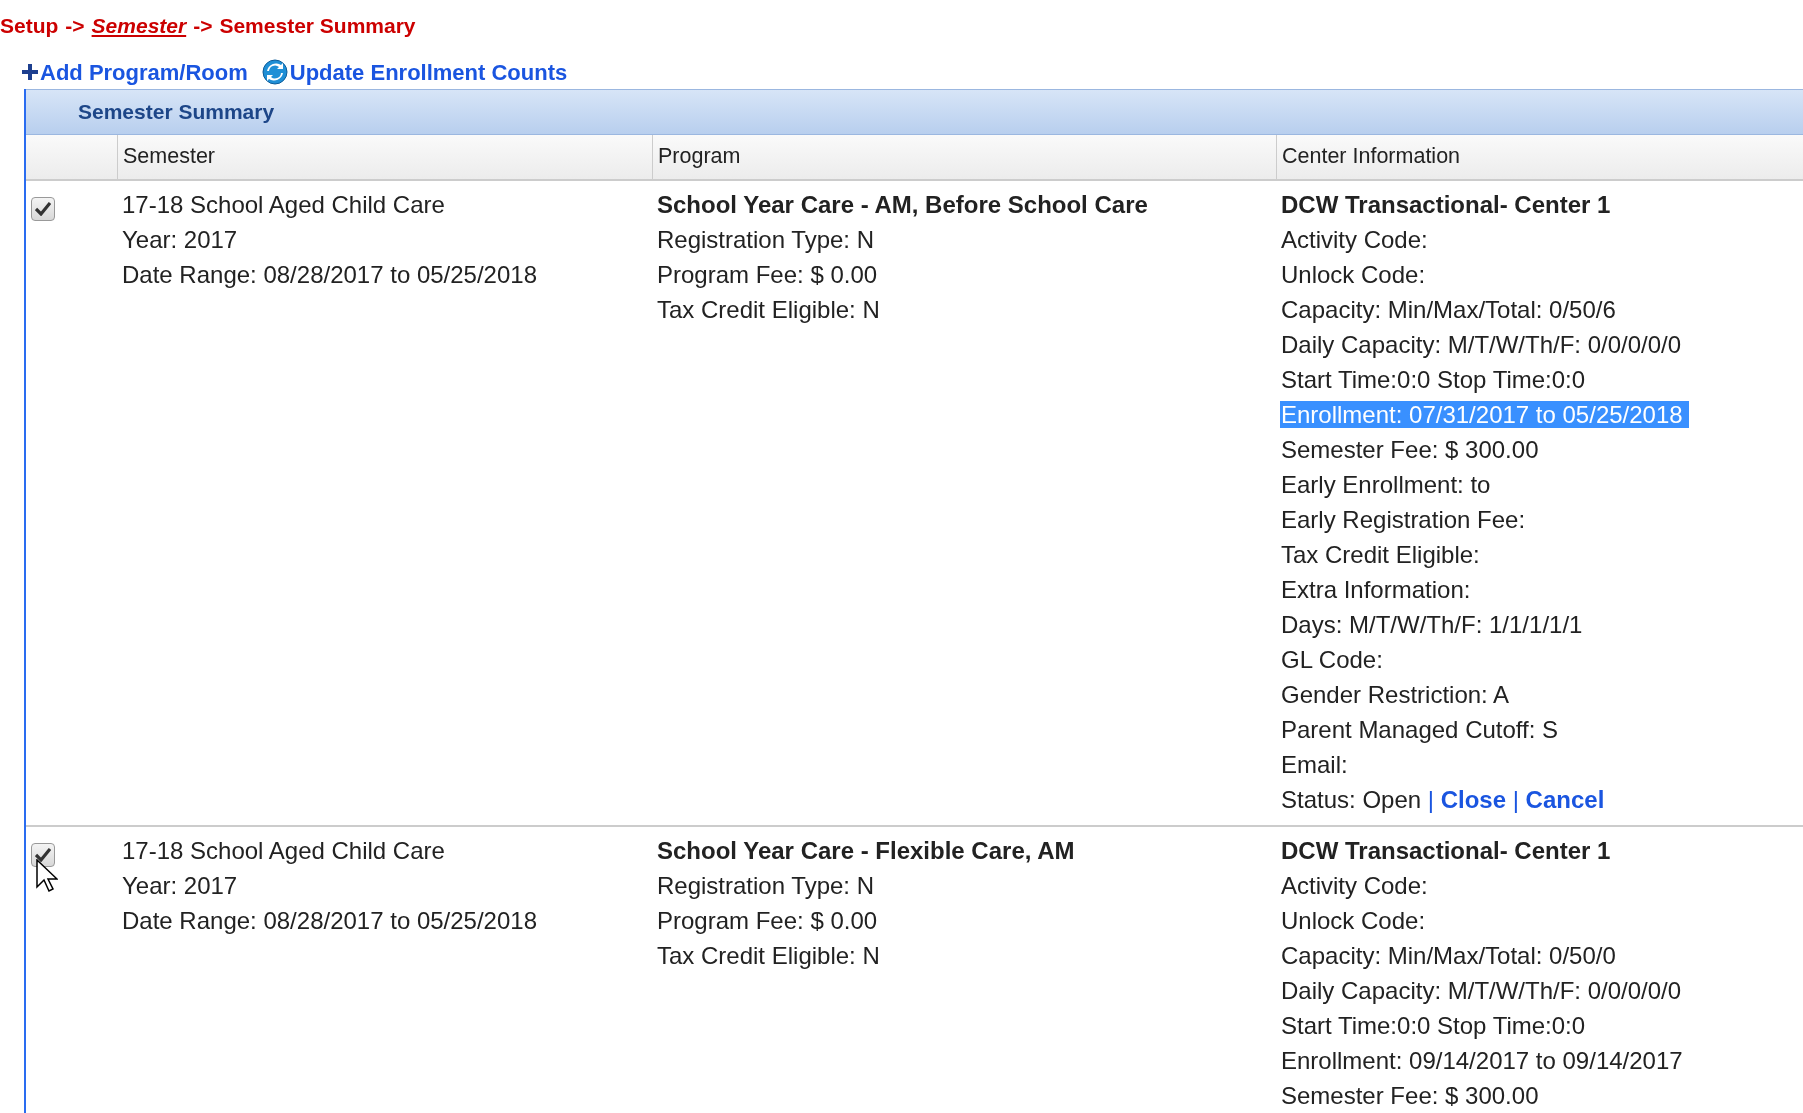 This screenshot has height=1113, width=1803. What do you see at coordinates (30, 72) in the screenshot?
I see `plus-icon` at bounding box center [30, 72].